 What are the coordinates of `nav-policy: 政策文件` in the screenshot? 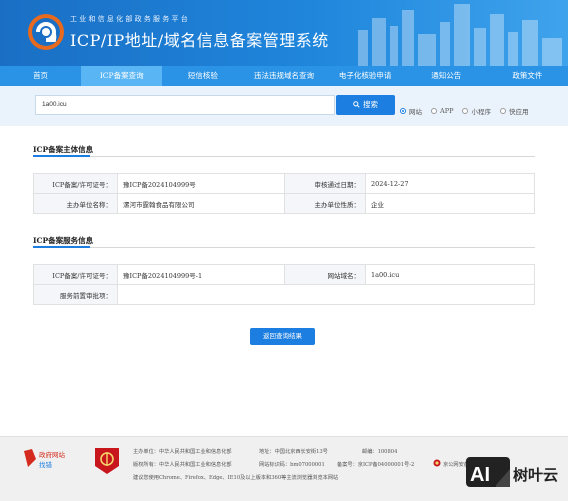 It's located at (527, 76).